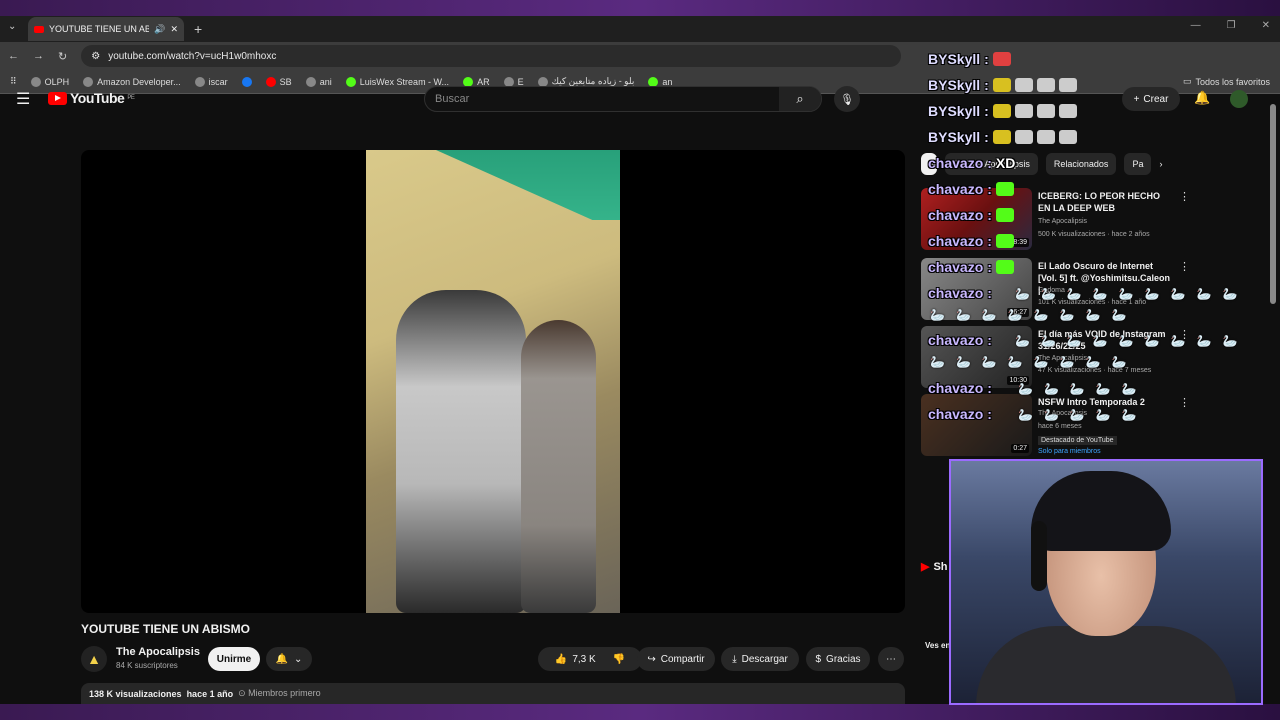 Image resolution: width=1280 pixels, height=720 pixels. Describe the element at coordinates (62, 56) in the screenshot. I see `reload-icon: ↻` at that location.